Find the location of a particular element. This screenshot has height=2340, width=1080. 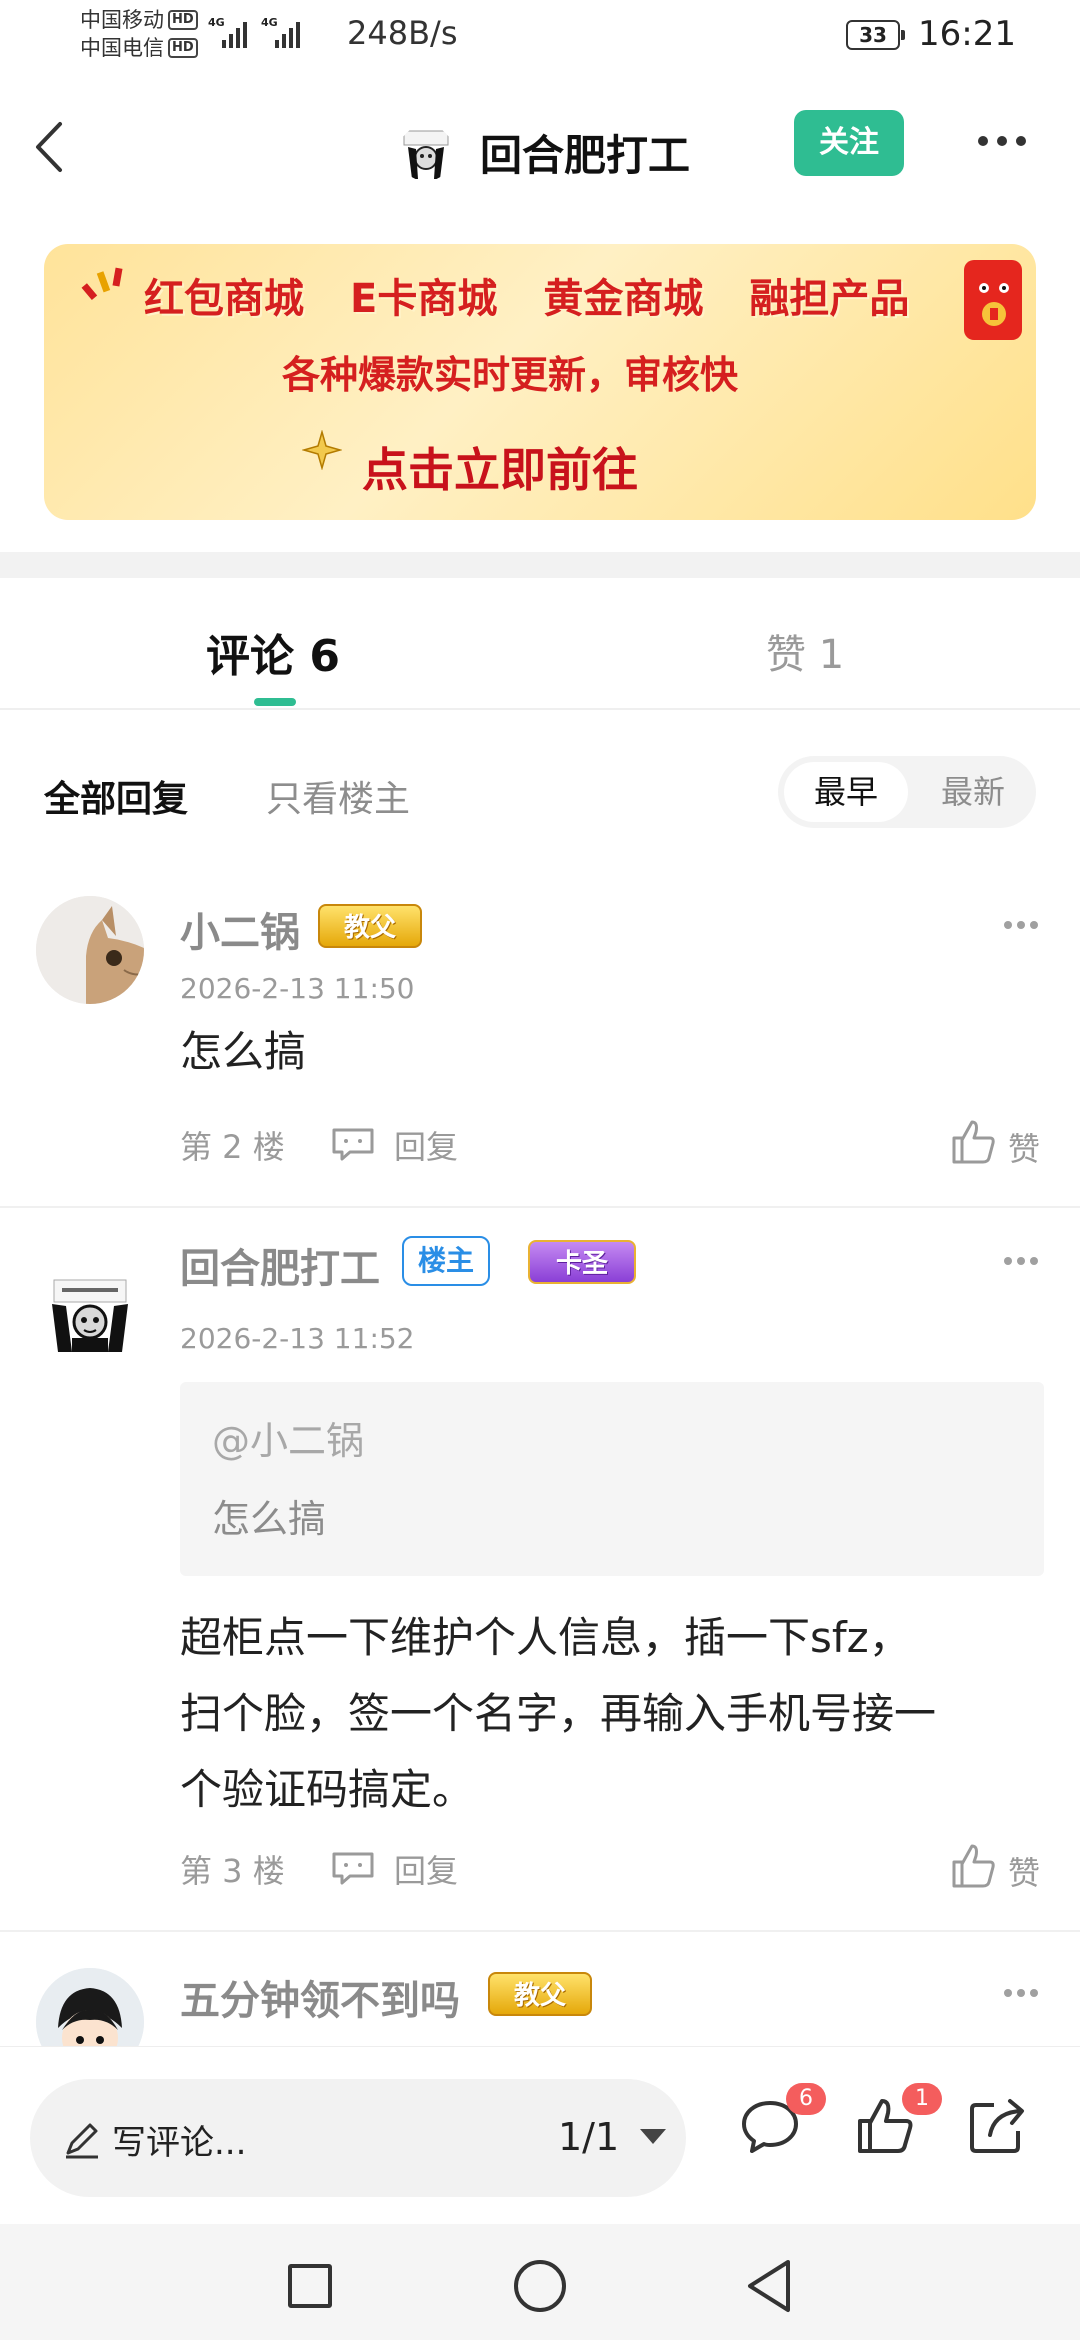

system-nav-bar is located at coordinates (540, 2282).